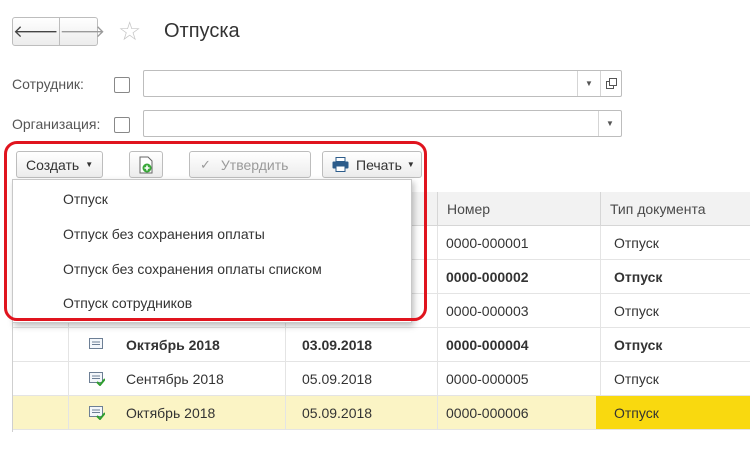 Image resolution: width=750 pixels, height=452 pixels. I want to click on page-title: Отпуска, so click(202, 31).